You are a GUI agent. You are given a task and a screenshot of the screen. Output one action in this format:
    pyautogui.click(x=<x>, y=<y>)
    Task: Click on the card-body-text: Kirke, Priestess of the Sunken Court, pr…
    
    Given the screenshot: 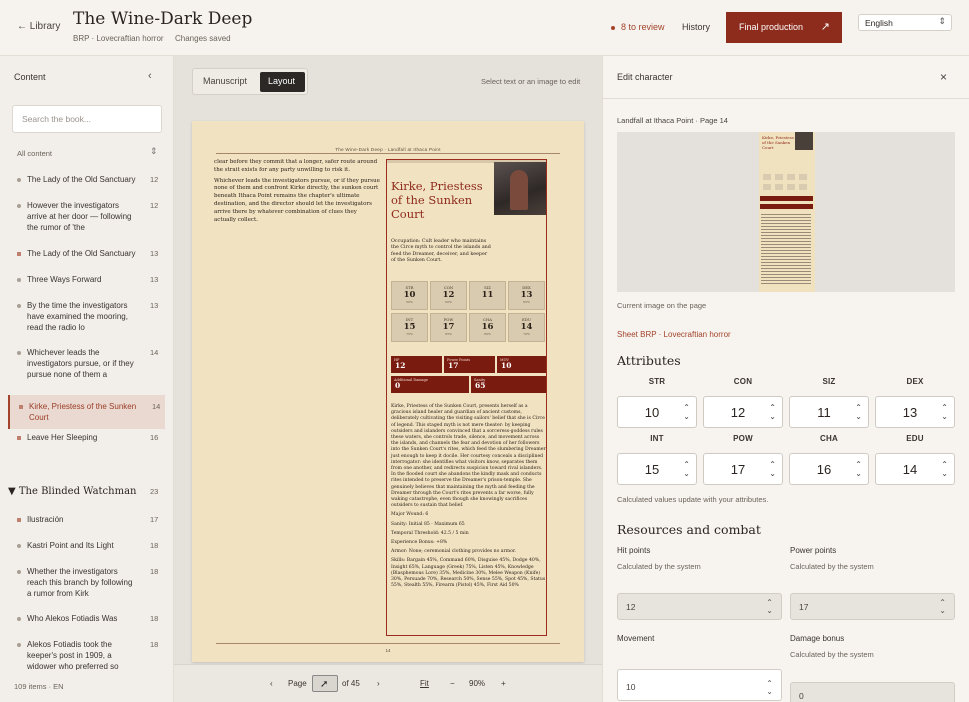 What is the action you would take?
    pyautogui.click(x=468, y=498)
    